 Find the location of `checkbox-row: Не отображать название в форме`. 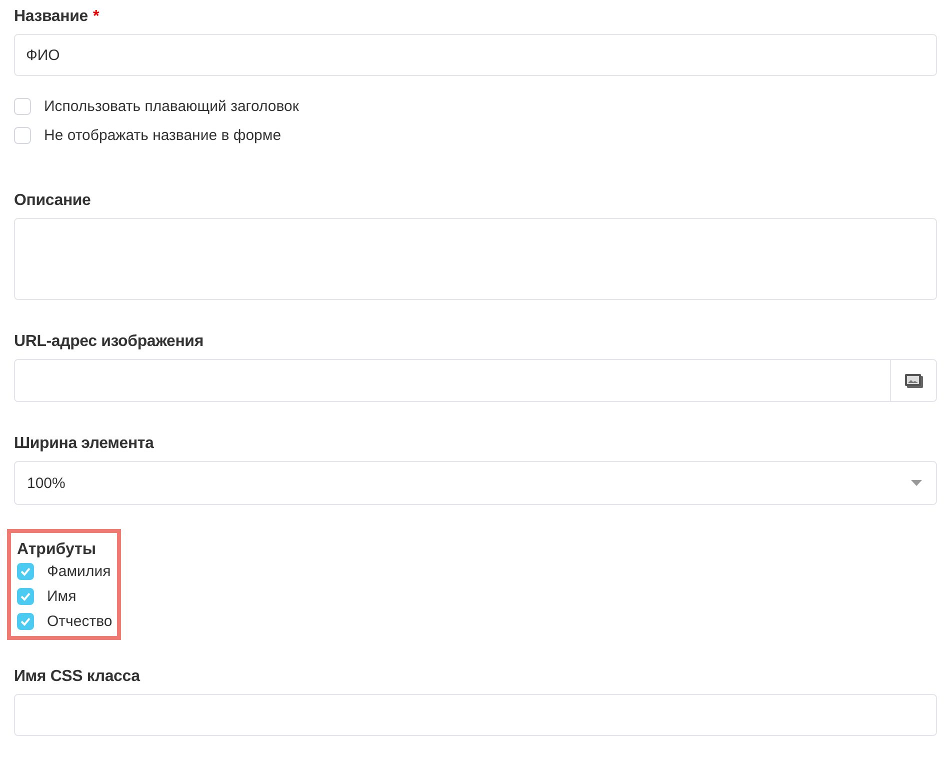

checkbox-row: Не отображать название в форме is located at coordinates (475, 135).